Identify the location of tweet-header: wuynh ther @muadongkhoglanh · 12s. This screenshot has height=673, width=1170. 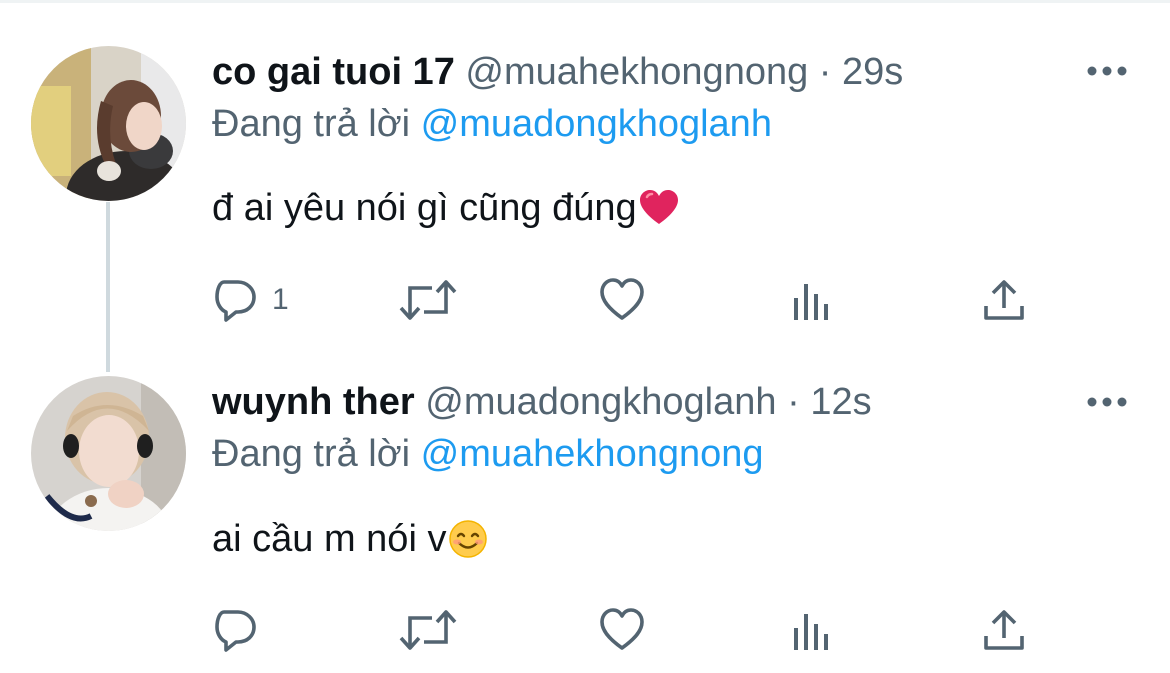
(542, 402).